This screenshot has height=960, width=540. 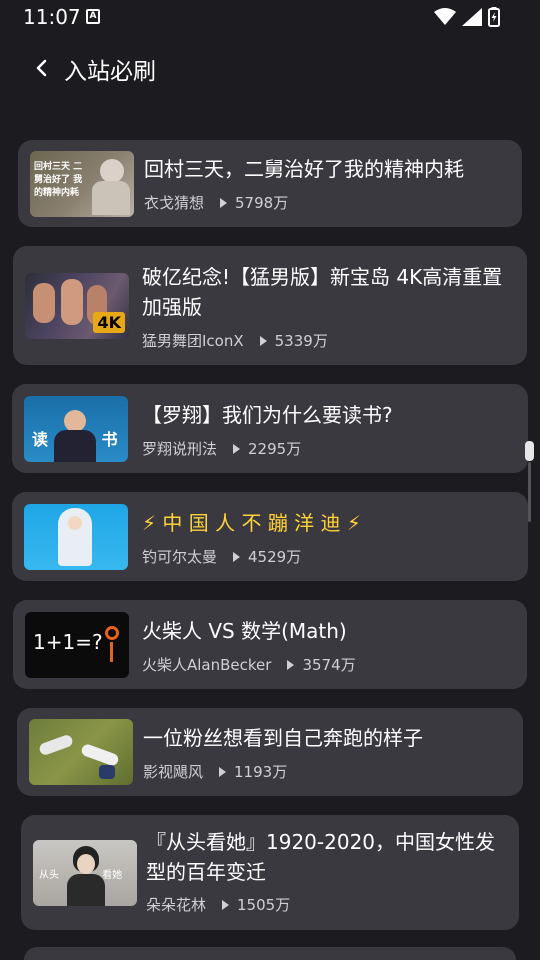 What do you see at coordinates (264, 905) in the screenshot?
I see `video-views: 1505万` at bounding box center [264, 905].